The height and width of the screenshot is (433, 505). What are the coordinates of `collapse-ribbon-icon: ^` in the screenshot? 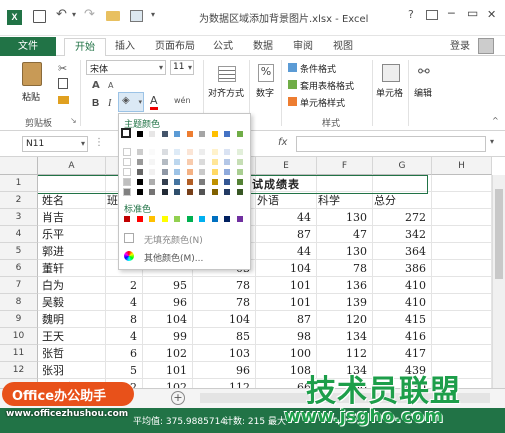 It's located at (495, 120).